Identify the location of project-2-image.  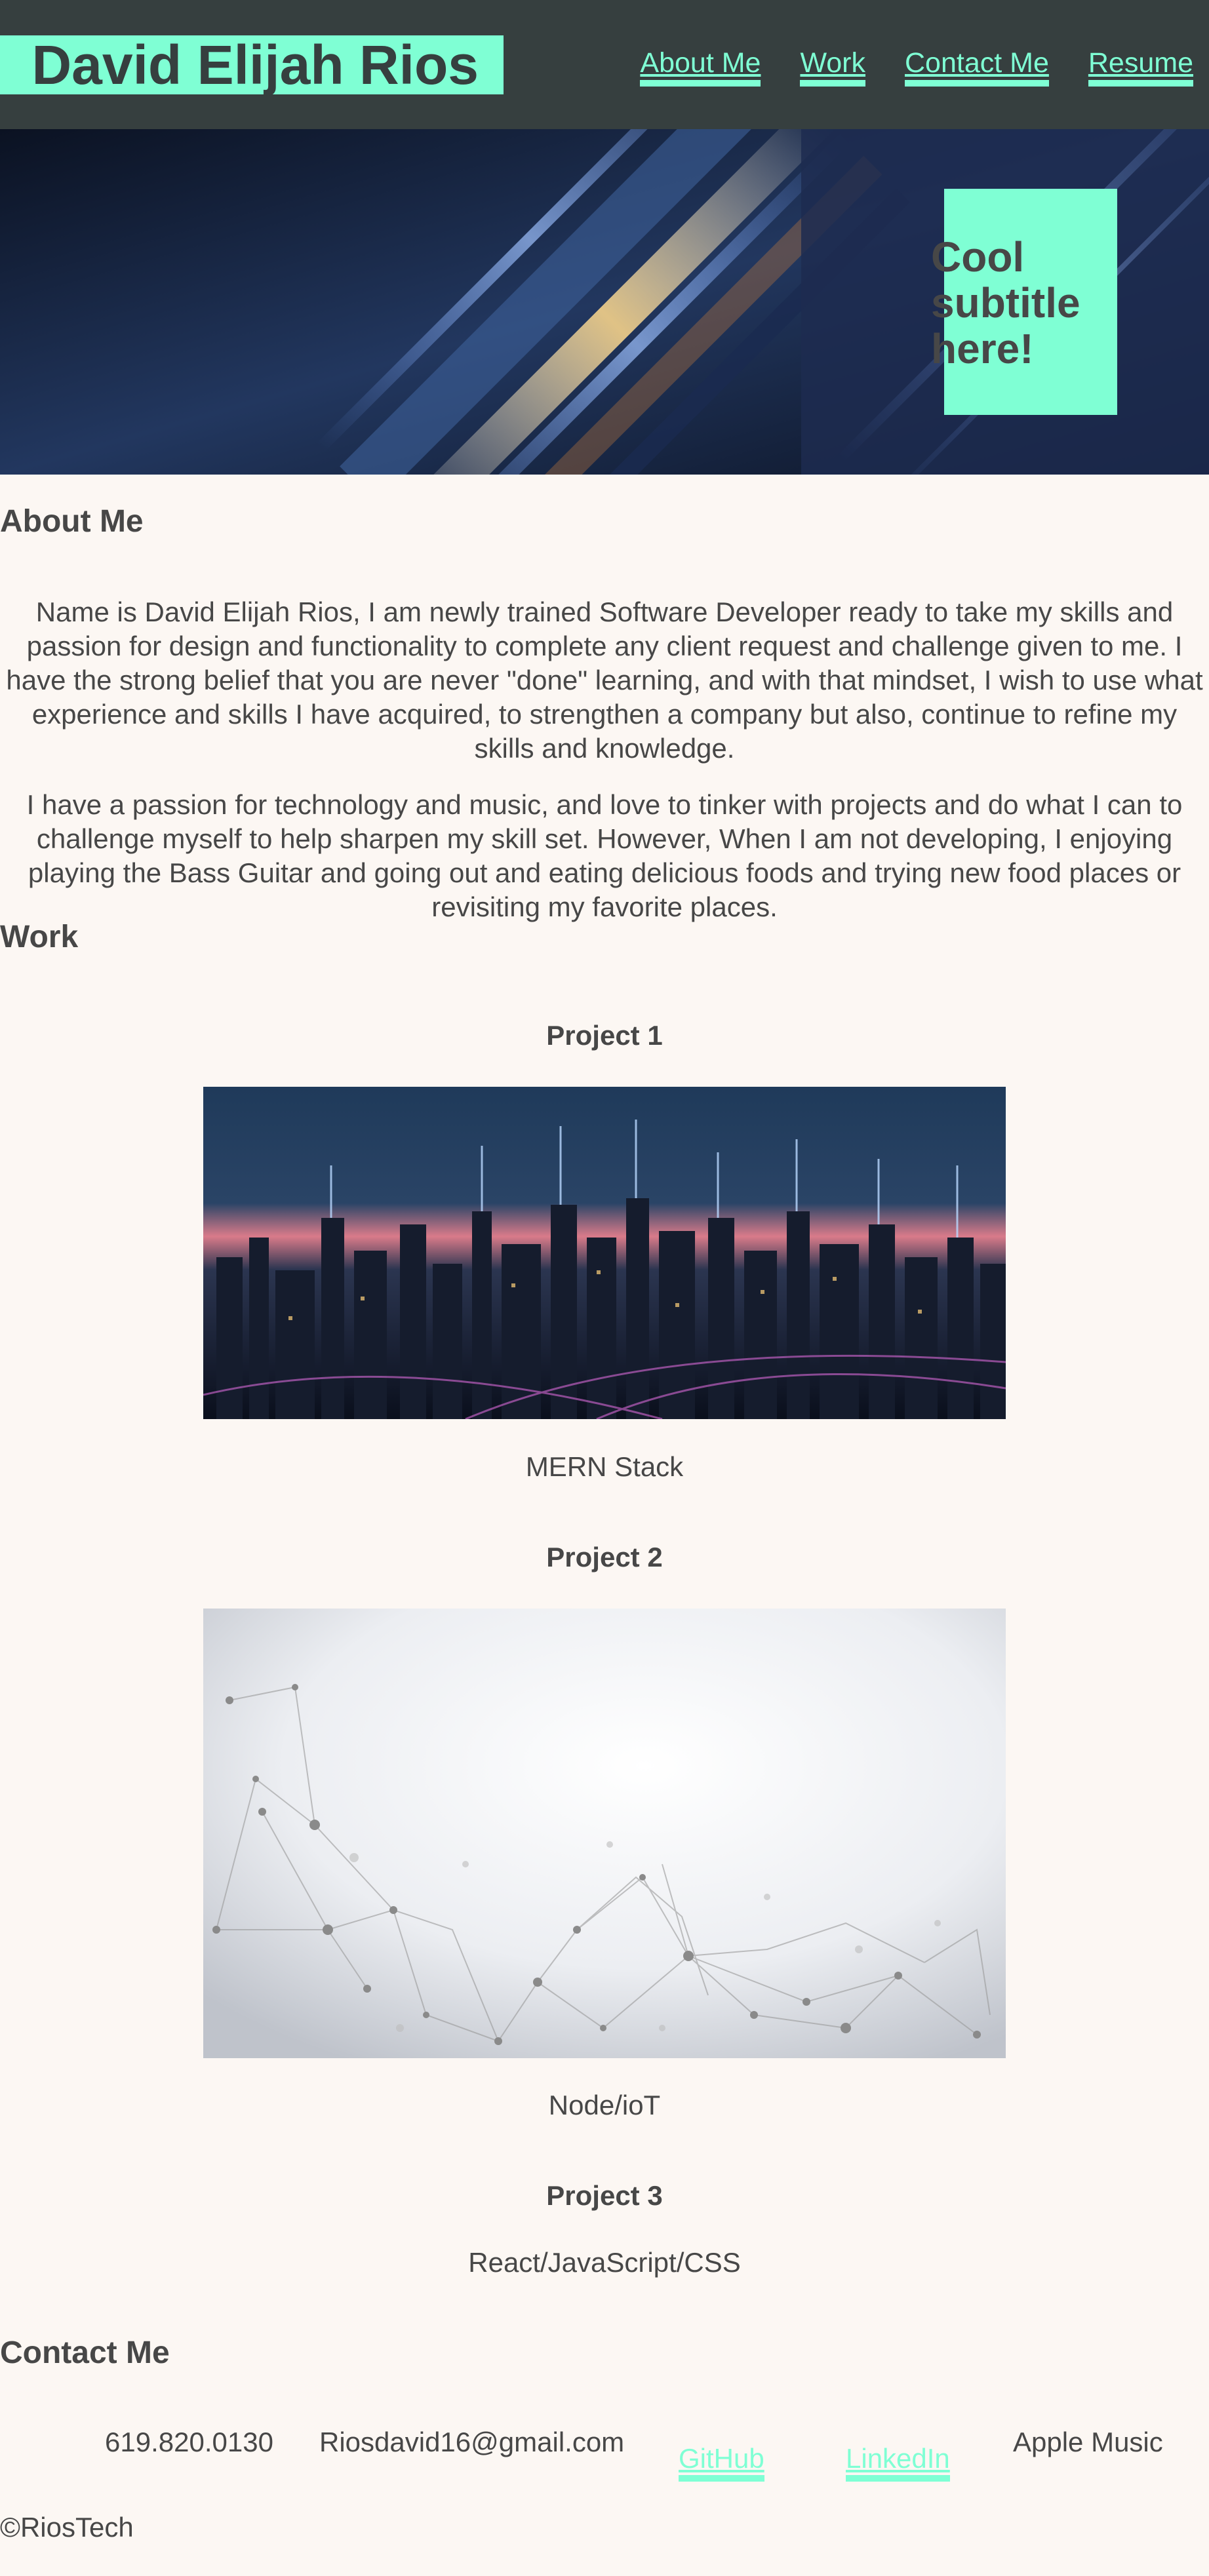
(604, 1833).